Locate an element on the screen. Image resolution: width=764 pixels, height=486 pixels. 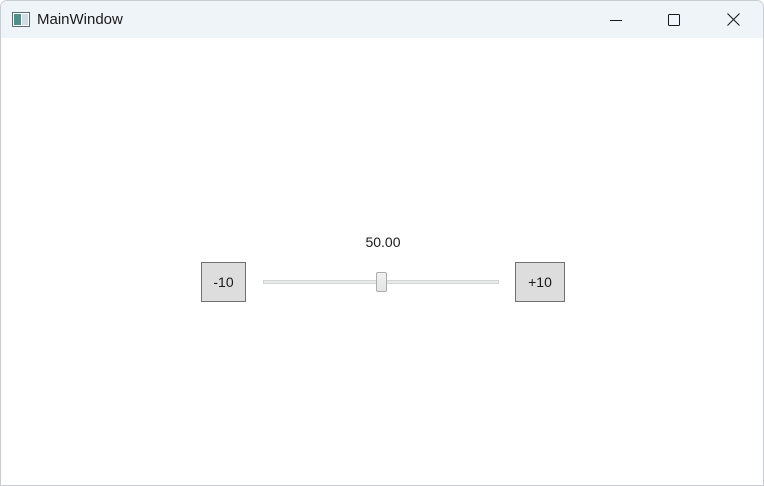
minimize-button is located at coordinates (616, 19).